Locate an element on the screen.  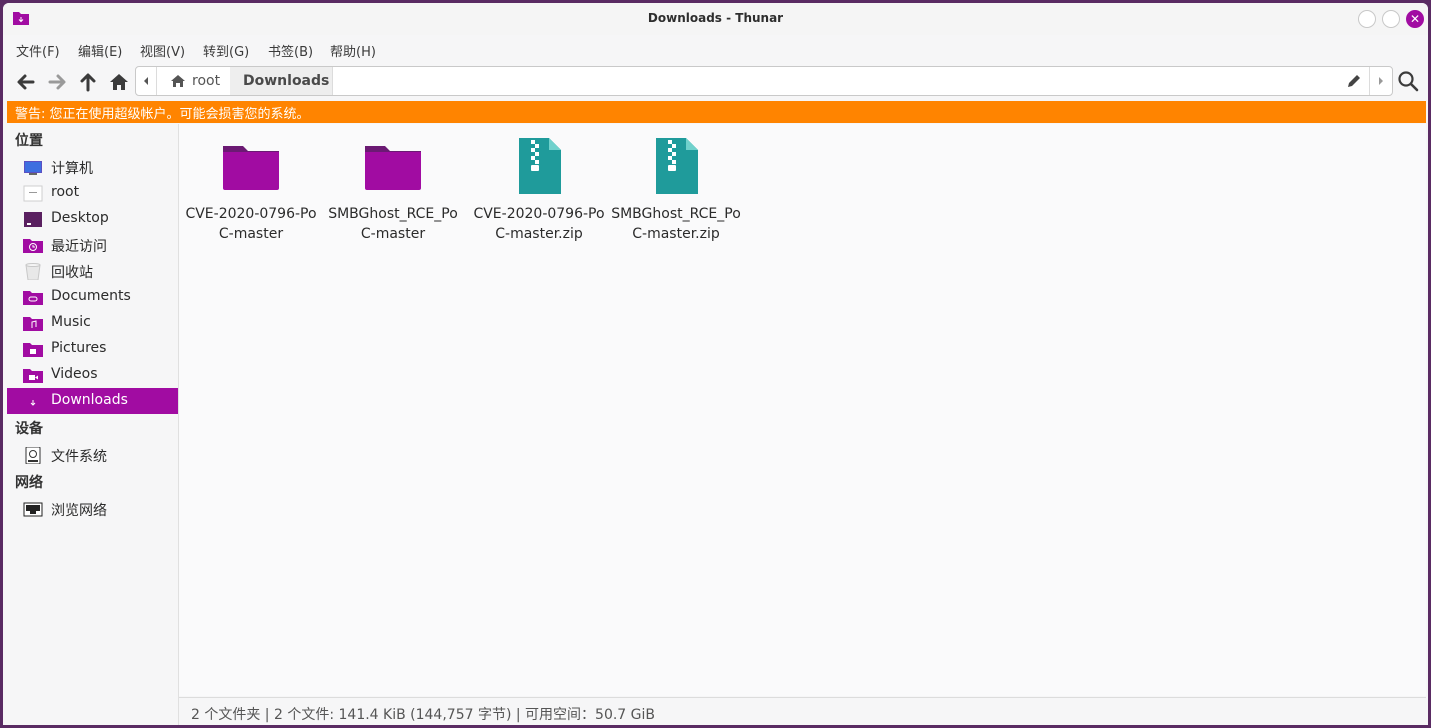
pathbar-scroll-left is located at coordinates (146, 81).